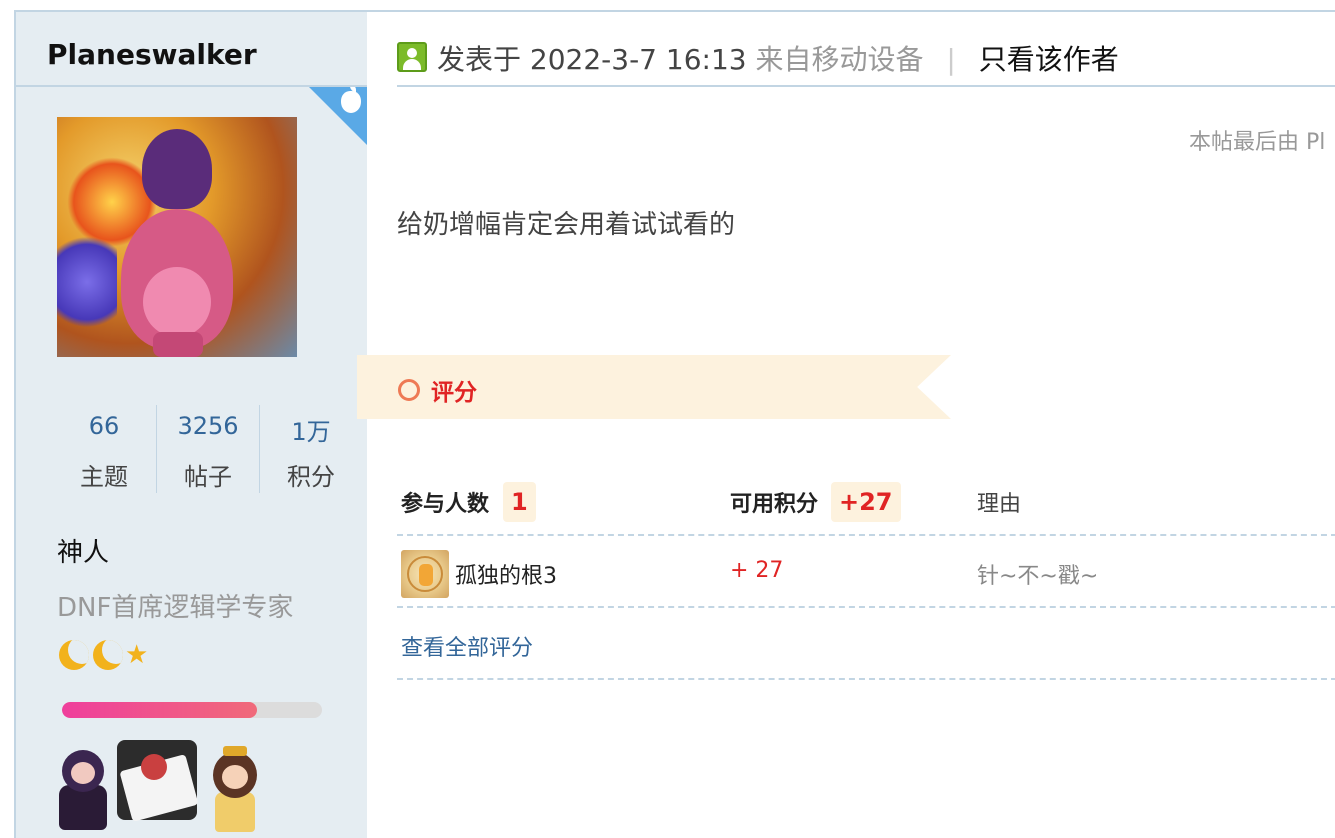 The image size is (1335, 838). What do you see at coordinates (1257, 142) in the screenshot?
I see `edited-note: 本帖最后由 Pl` at bounding box center [1257, 142].